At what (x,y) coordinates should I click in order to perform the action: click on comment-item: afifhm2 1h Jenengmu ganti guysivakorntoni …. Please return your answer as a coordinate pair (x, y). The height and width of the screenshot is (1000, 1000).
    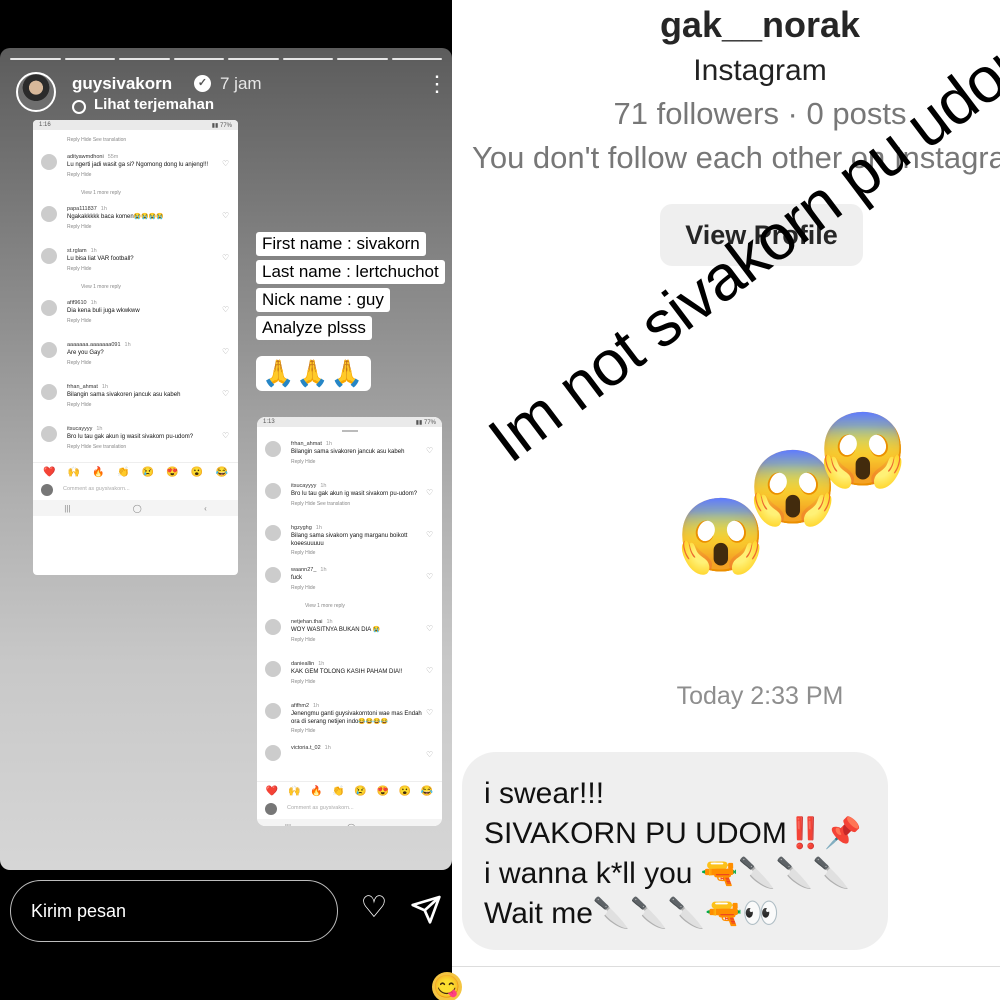
    Looking at the image, I should click on (349, 718).